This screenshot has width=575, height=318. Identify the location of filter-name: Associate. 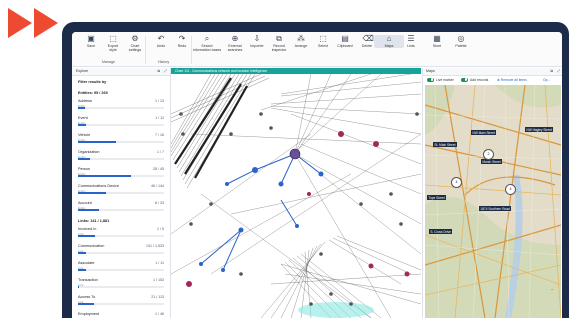
(86, 263).